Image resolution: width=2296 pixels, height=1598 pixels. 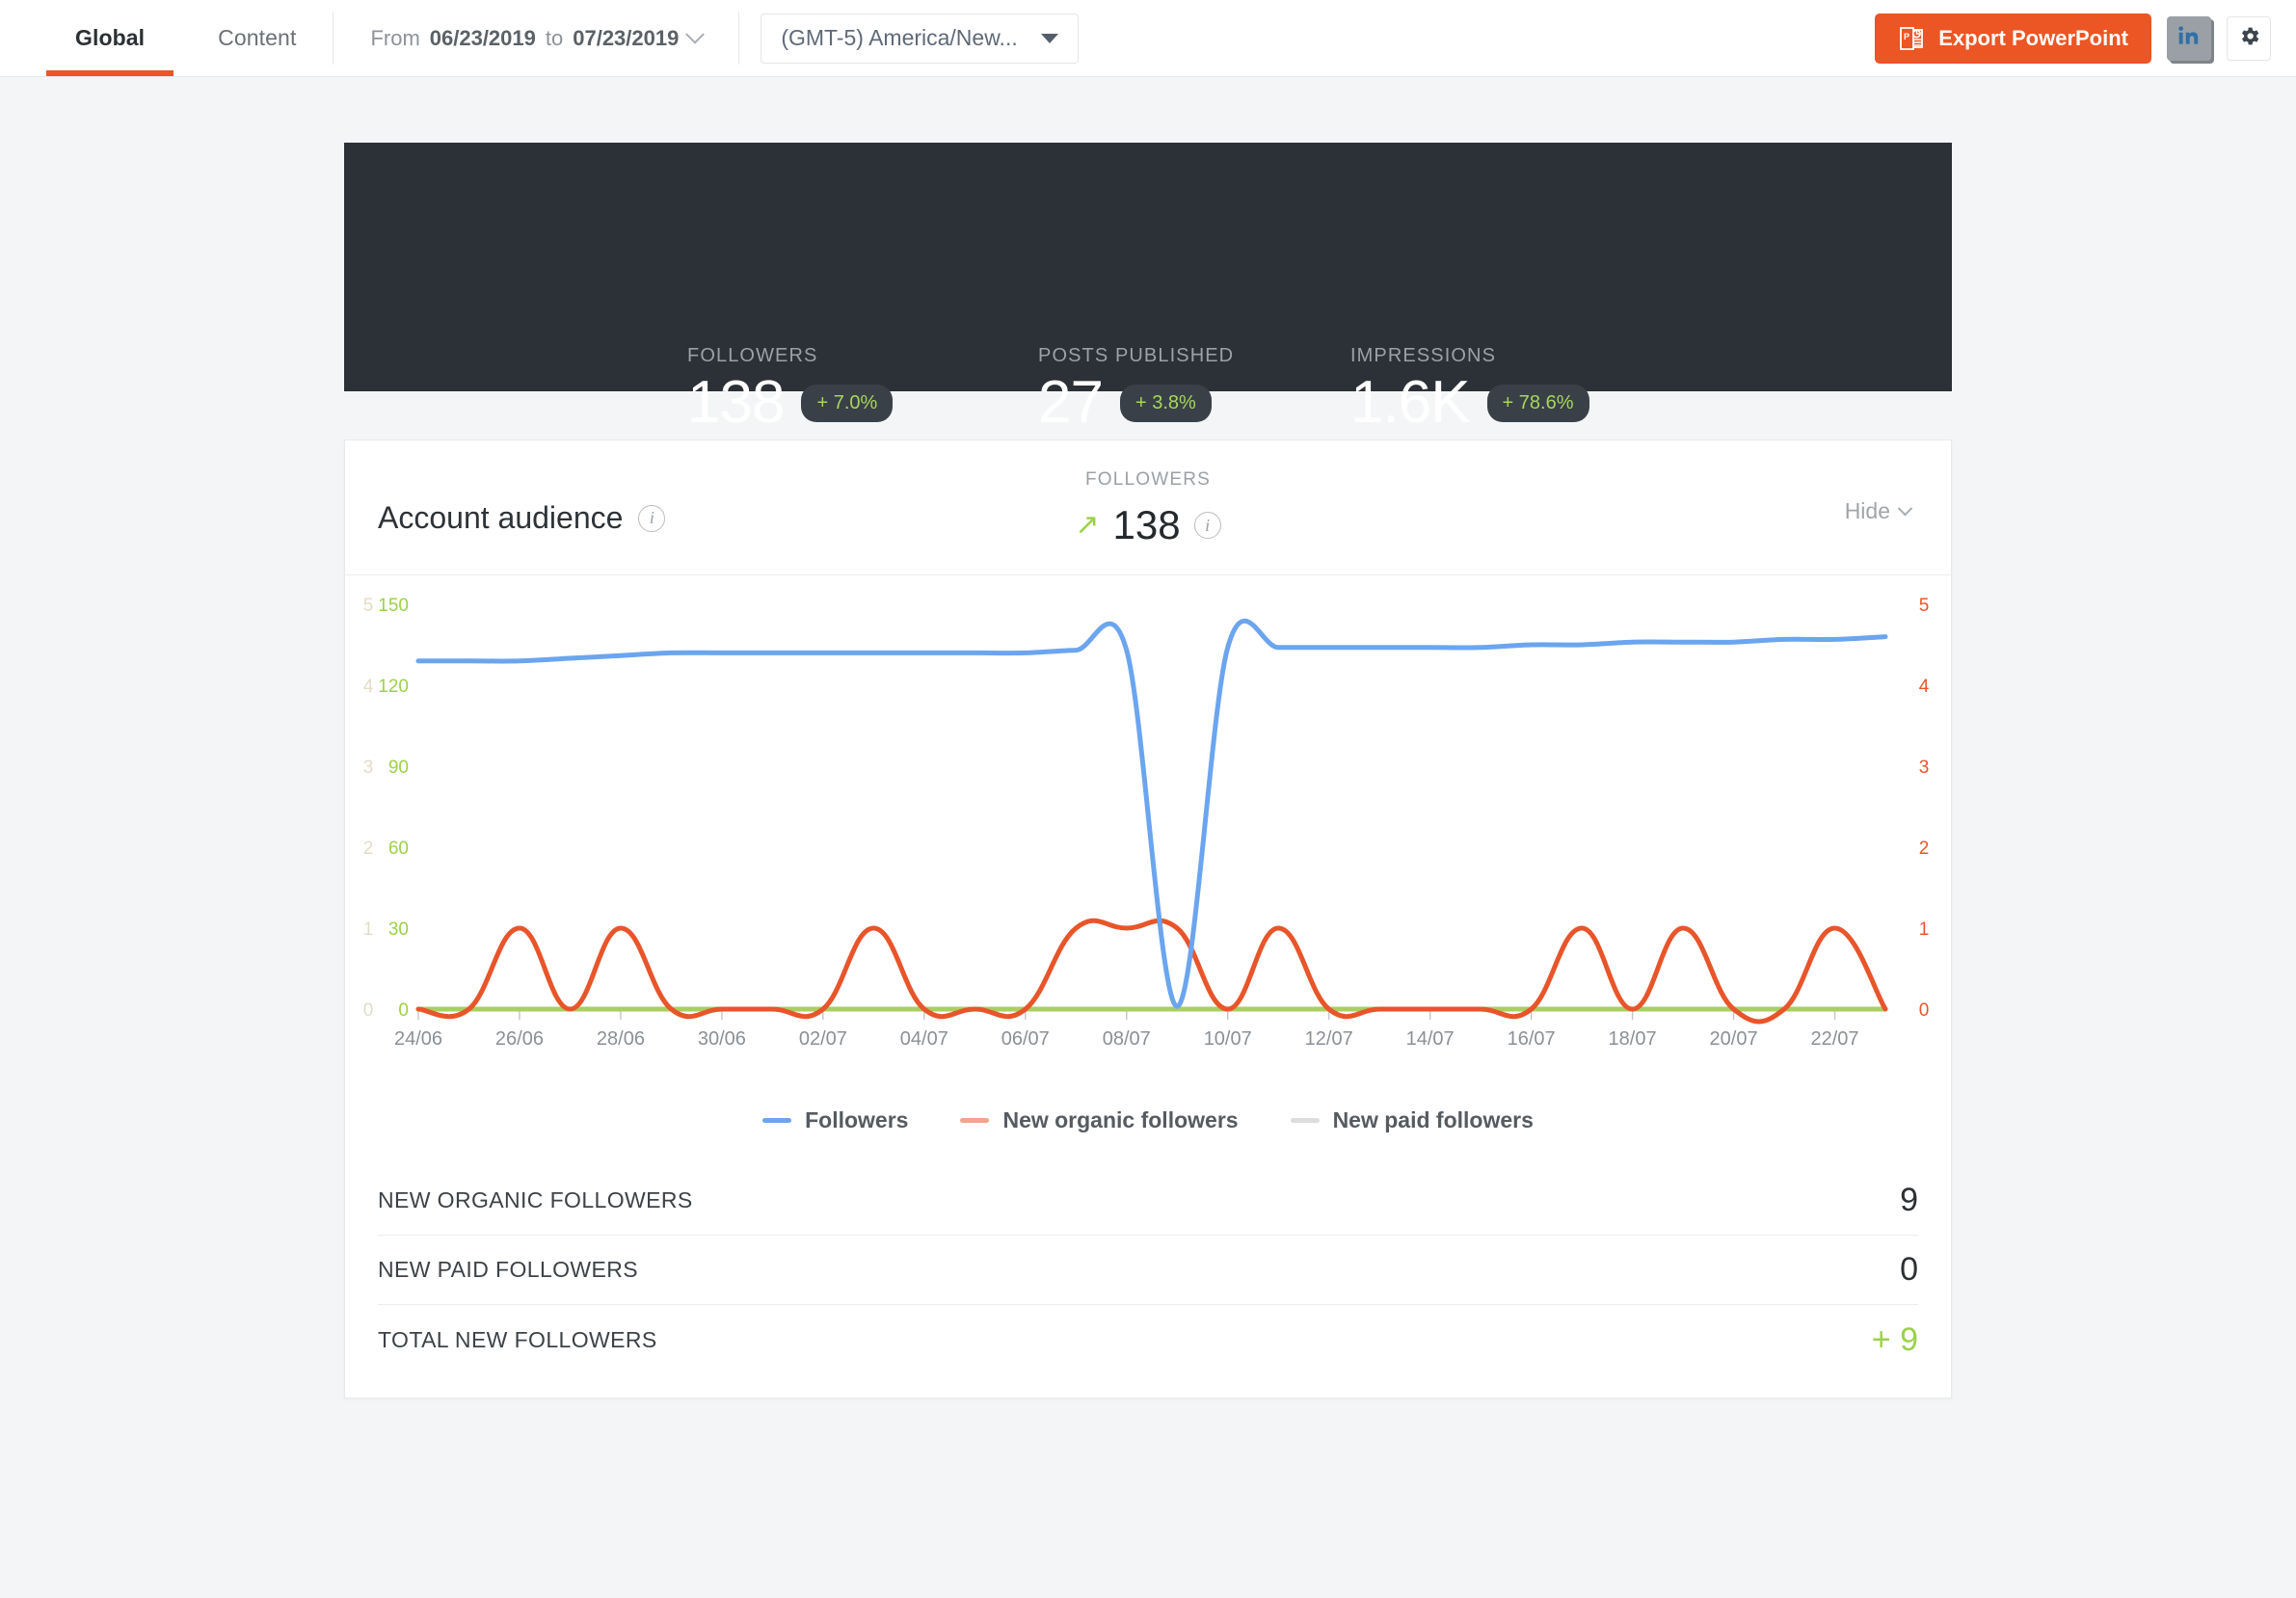 What do you see at coordinates (1924, 1010) in the screenshot?
I see `axis-tick-right: 0` at bounding box center [1924, 1010].